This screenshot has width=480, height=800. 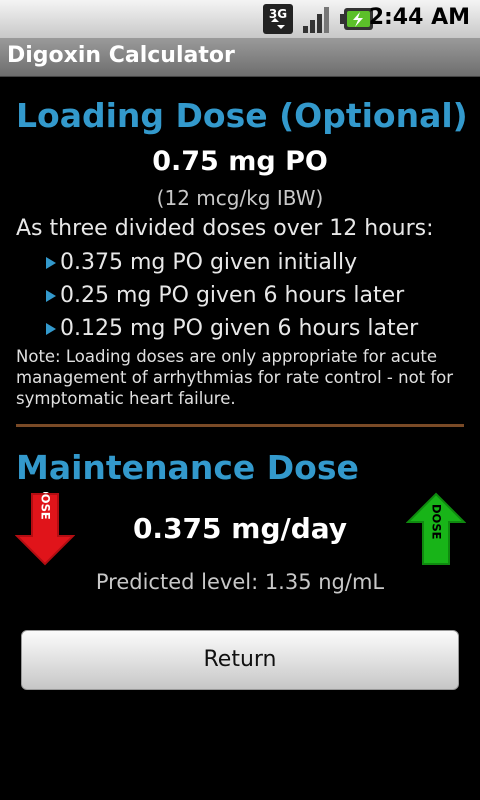 I want to click on svg-text: 3G, so click(x=278, y=14).